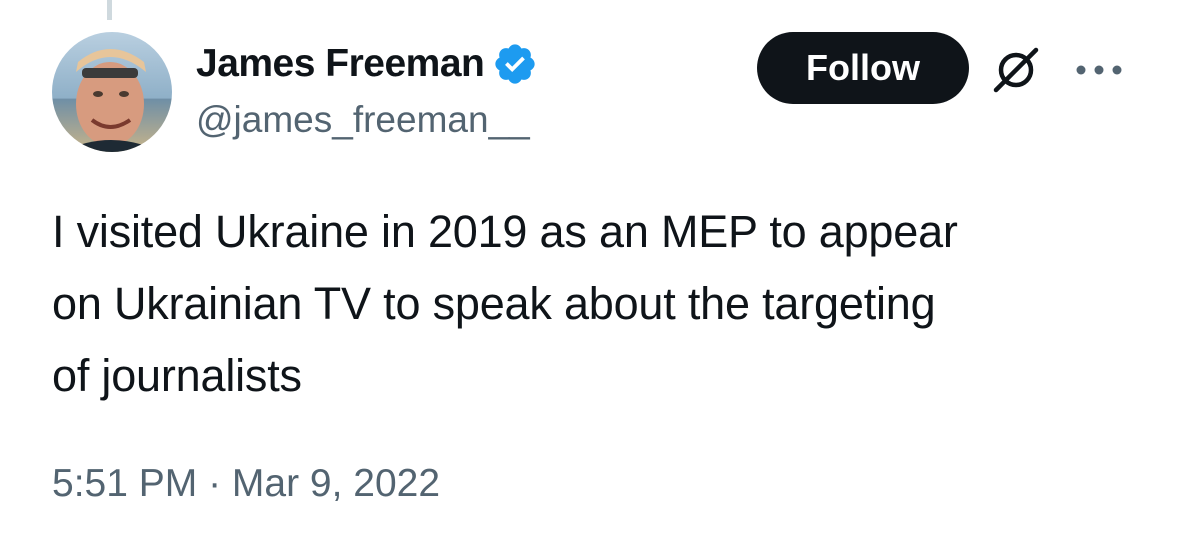 The width and height of the screenshot is (1179, 549). What do you see at coordinates (363, 120) in the screenshot?
I see `author-handle: @james_freeman__` at bounding box center [363, 120].